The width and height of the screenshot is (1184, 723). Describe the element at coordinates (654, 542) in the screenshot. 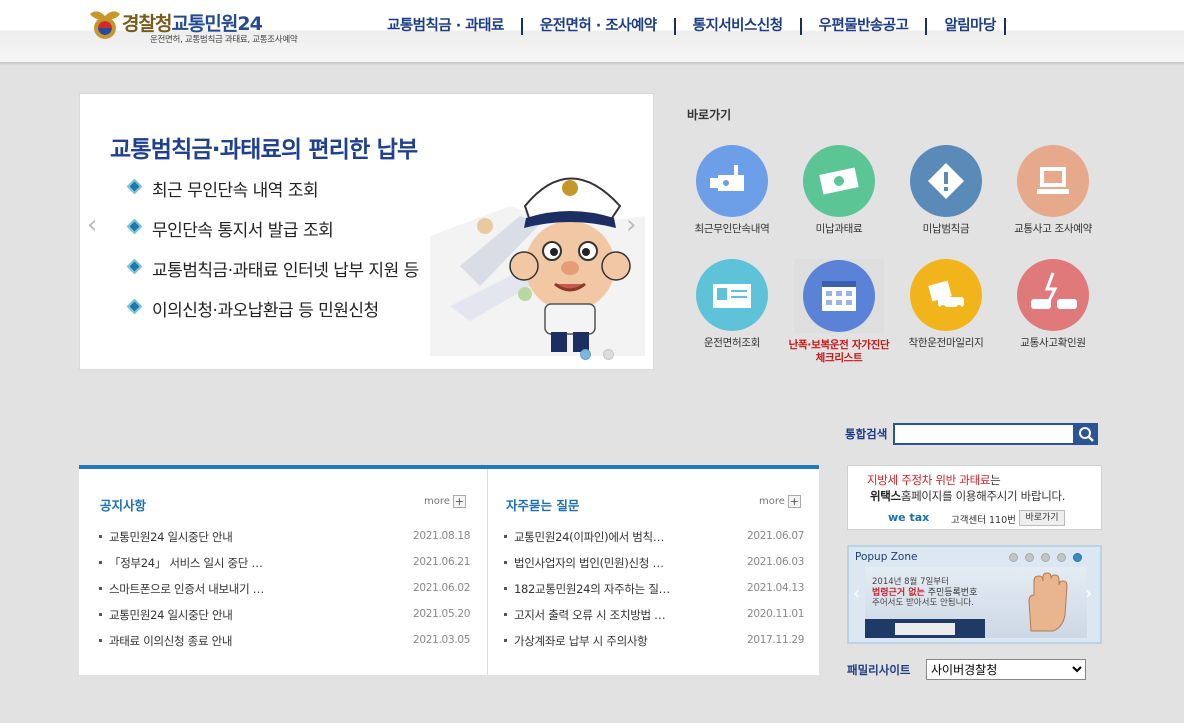

I see `faq-item: 교통민원24(이파인)에서 범칙… 2021.06.07` at that location.